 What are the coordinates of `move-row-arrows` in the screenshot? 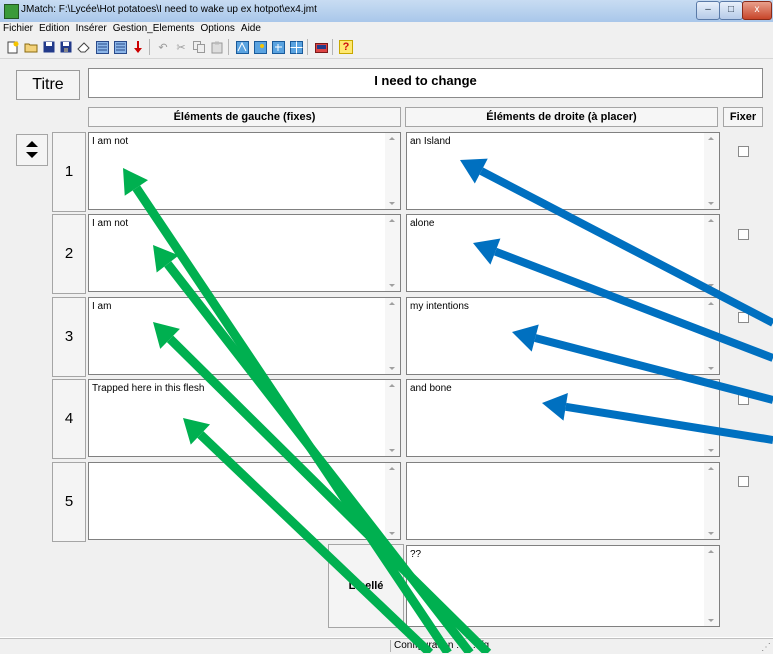 It's located at (32, 150).